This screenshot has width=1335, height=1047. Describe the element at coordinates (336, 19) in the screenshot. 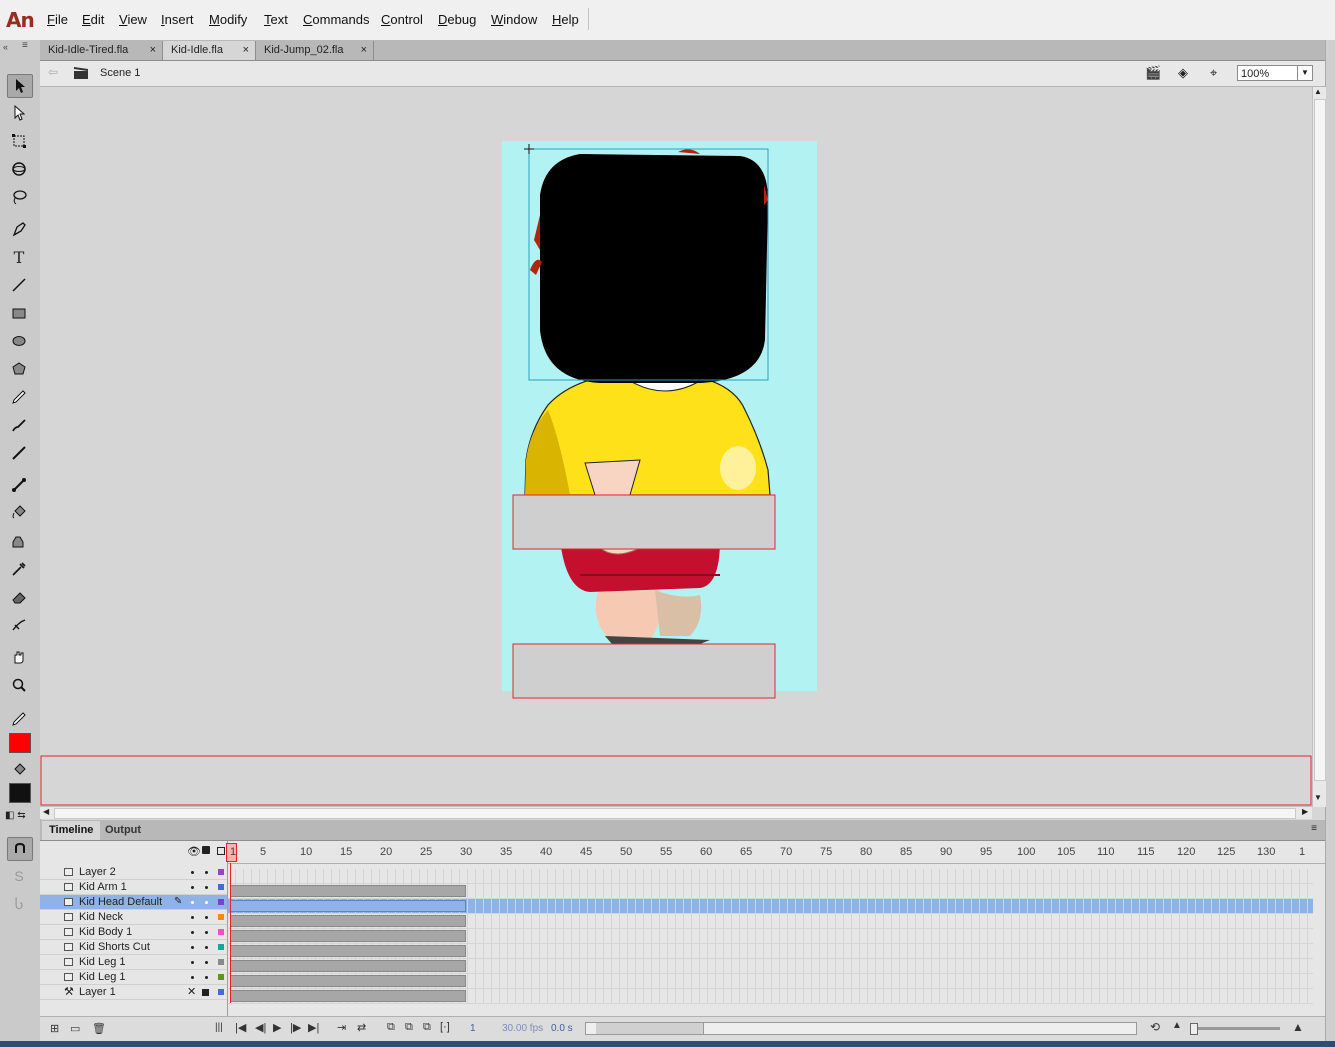

I see `menu-commands: Commands` at that location.